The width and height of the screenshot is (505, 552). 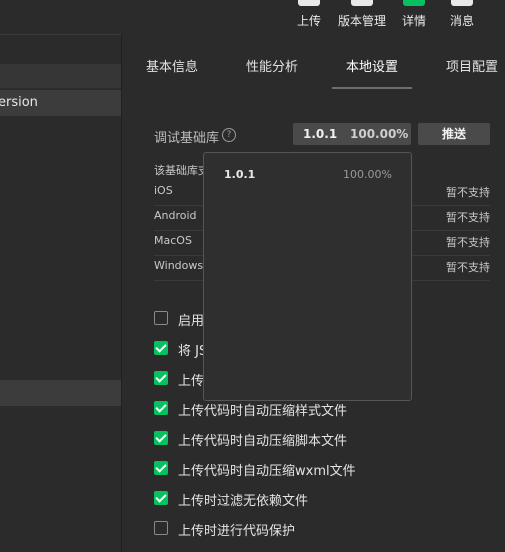 What do you see at coordinates (191, 381) in the screenshot?
I see `option-label: 上传` at bounding box center [191, 381].